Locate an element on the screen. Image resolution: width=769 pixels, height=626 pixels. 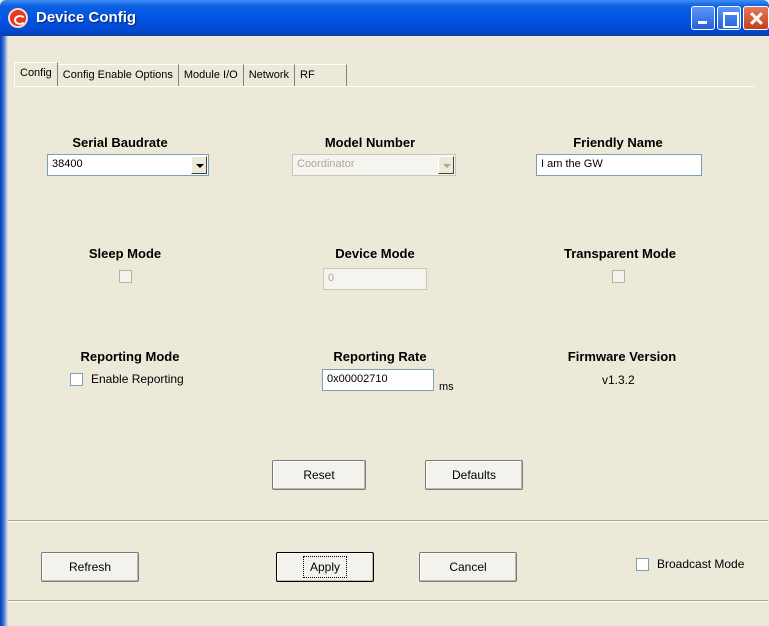
app-icon is located at coordinates (18, 18).